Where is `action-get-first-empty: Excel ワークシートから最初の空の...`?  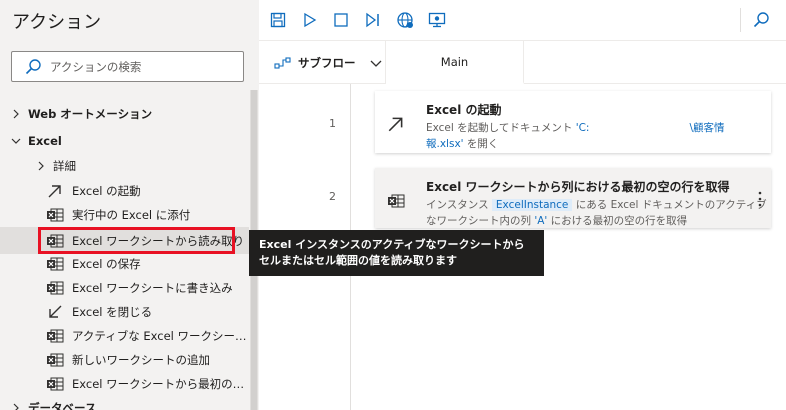 action-get-first-empty: Excel ワークシートから最初の空の... is located at coordinates (124, 384).